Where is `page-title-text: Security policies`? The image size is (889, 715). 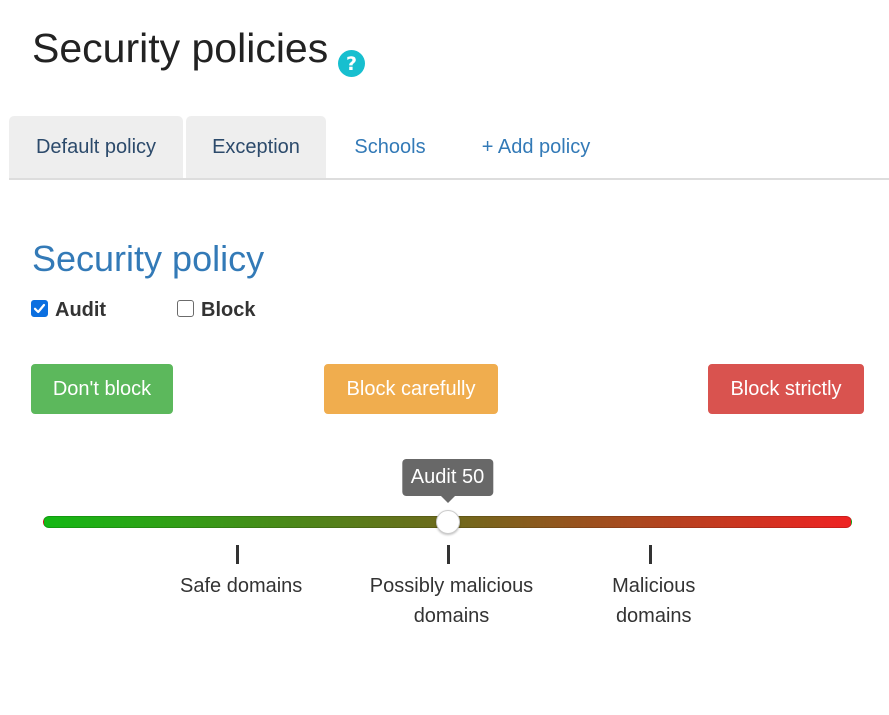
page-title-text: Security policies is located at coordinates (180, 48).